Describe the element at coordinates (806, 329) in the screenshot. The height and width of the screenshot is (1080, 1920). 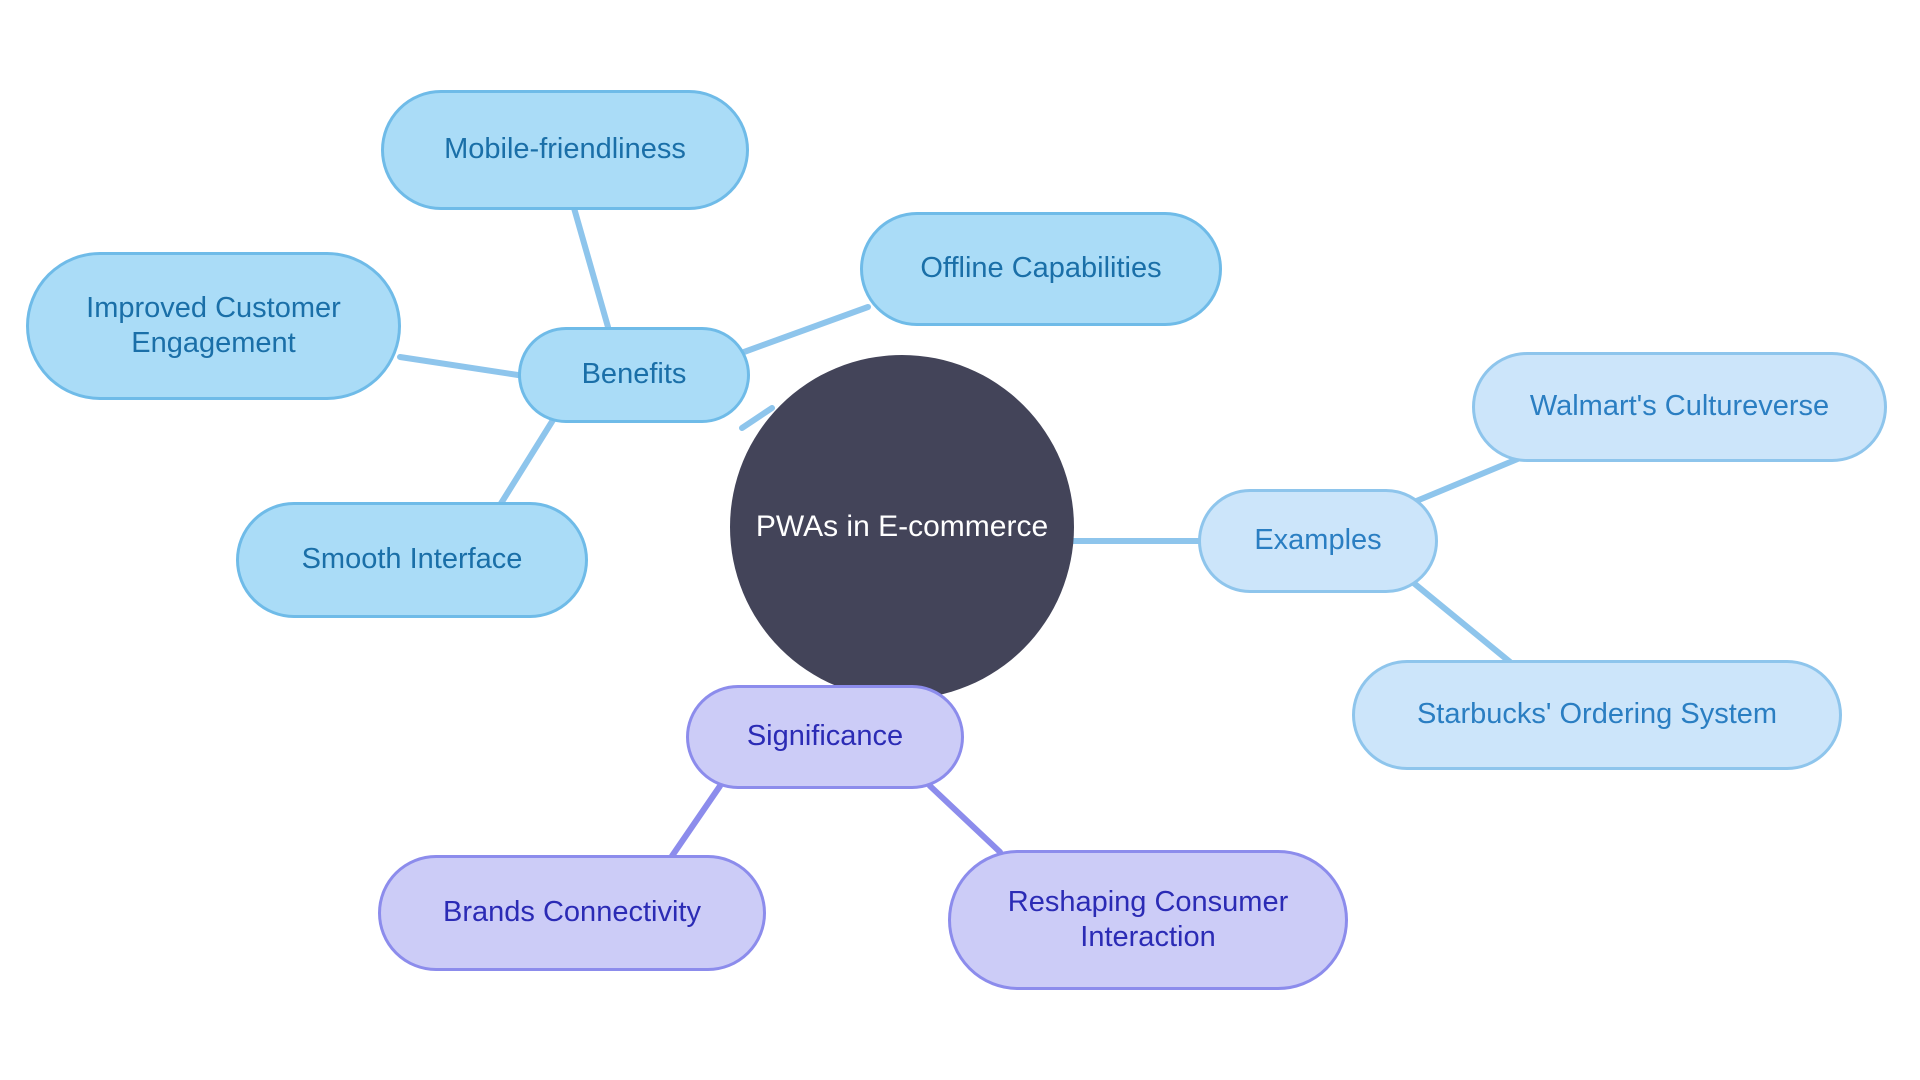
I see `edge-benefits-offline` at that location.